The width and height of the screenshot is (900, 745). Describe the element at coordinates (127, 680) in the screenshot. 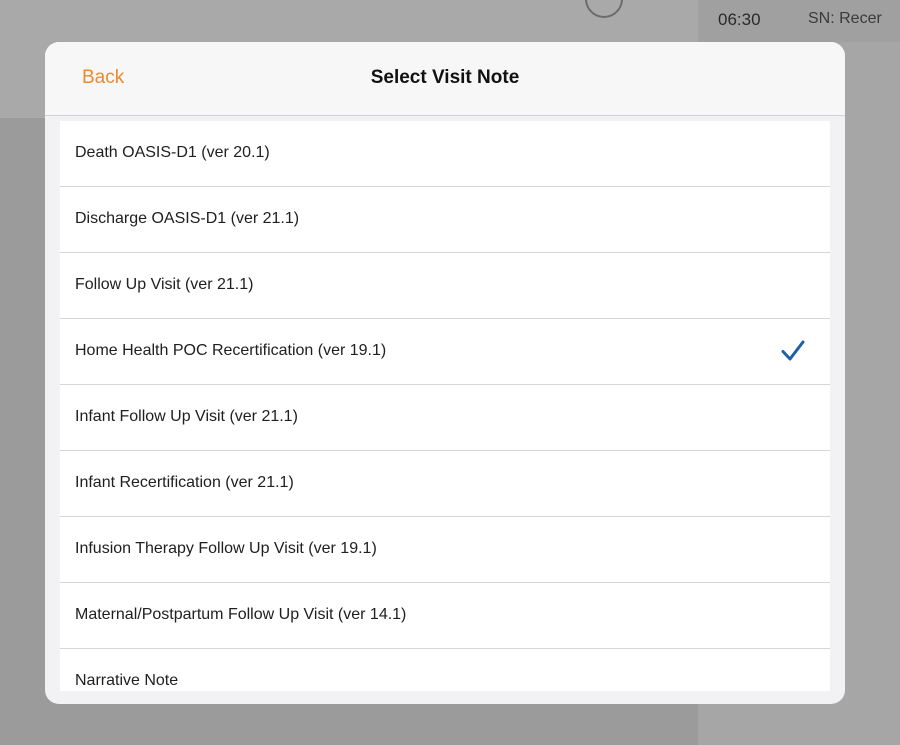

I see `list-item-label: Narrative Note` at that location.